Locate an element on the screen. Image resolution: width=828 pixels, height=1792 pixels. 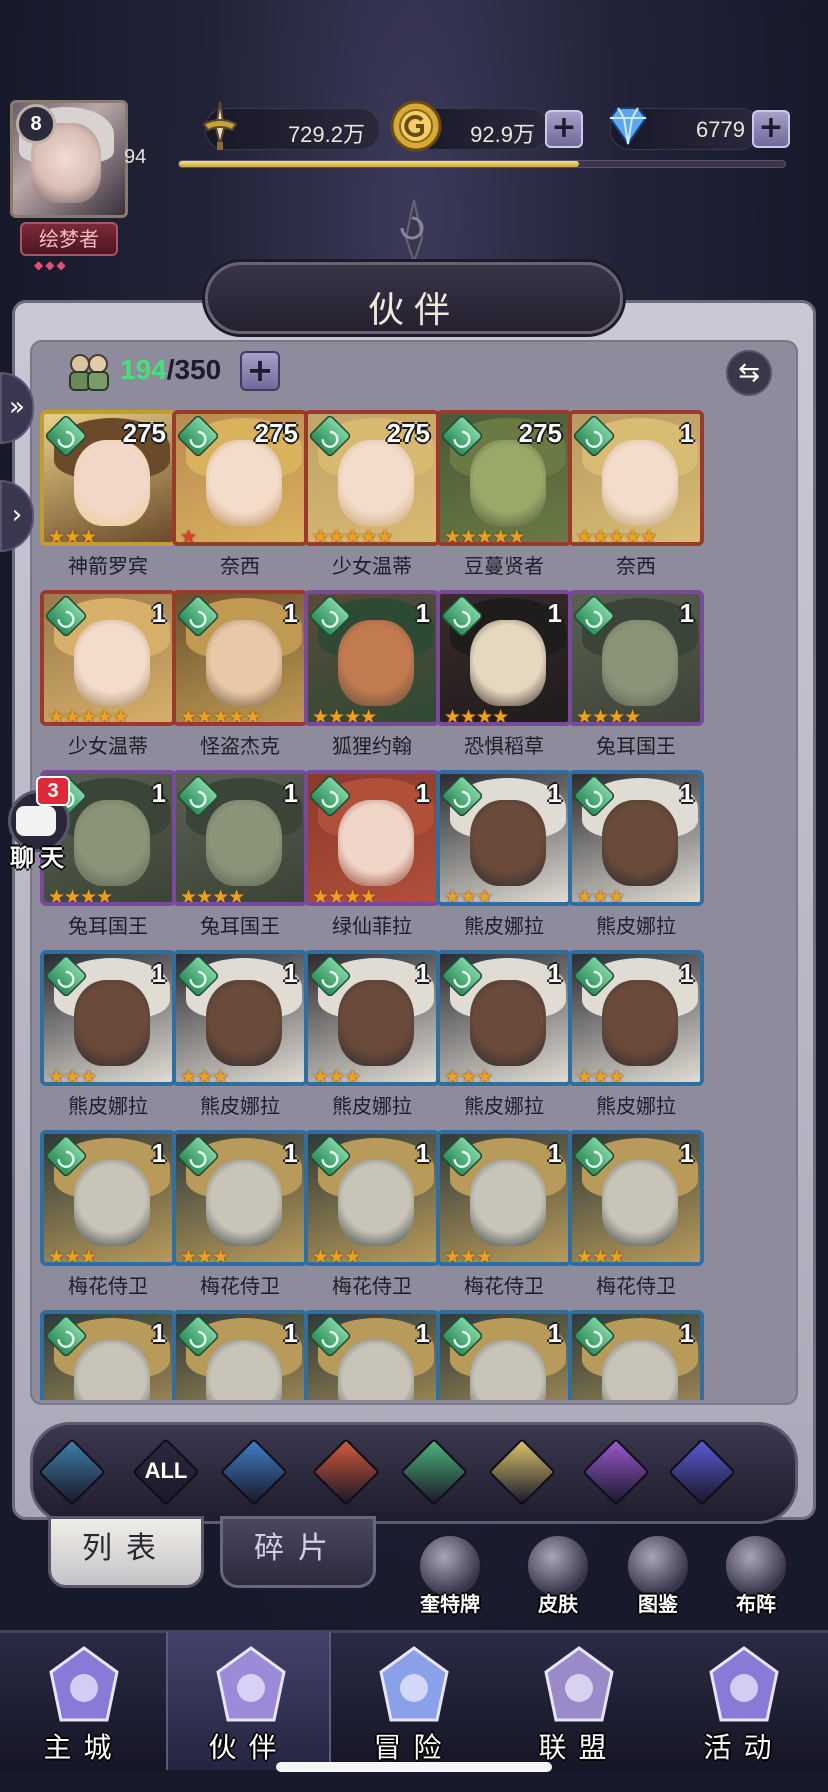
player-title-badge: 绘梦者 is located at coordinates (69, 239).